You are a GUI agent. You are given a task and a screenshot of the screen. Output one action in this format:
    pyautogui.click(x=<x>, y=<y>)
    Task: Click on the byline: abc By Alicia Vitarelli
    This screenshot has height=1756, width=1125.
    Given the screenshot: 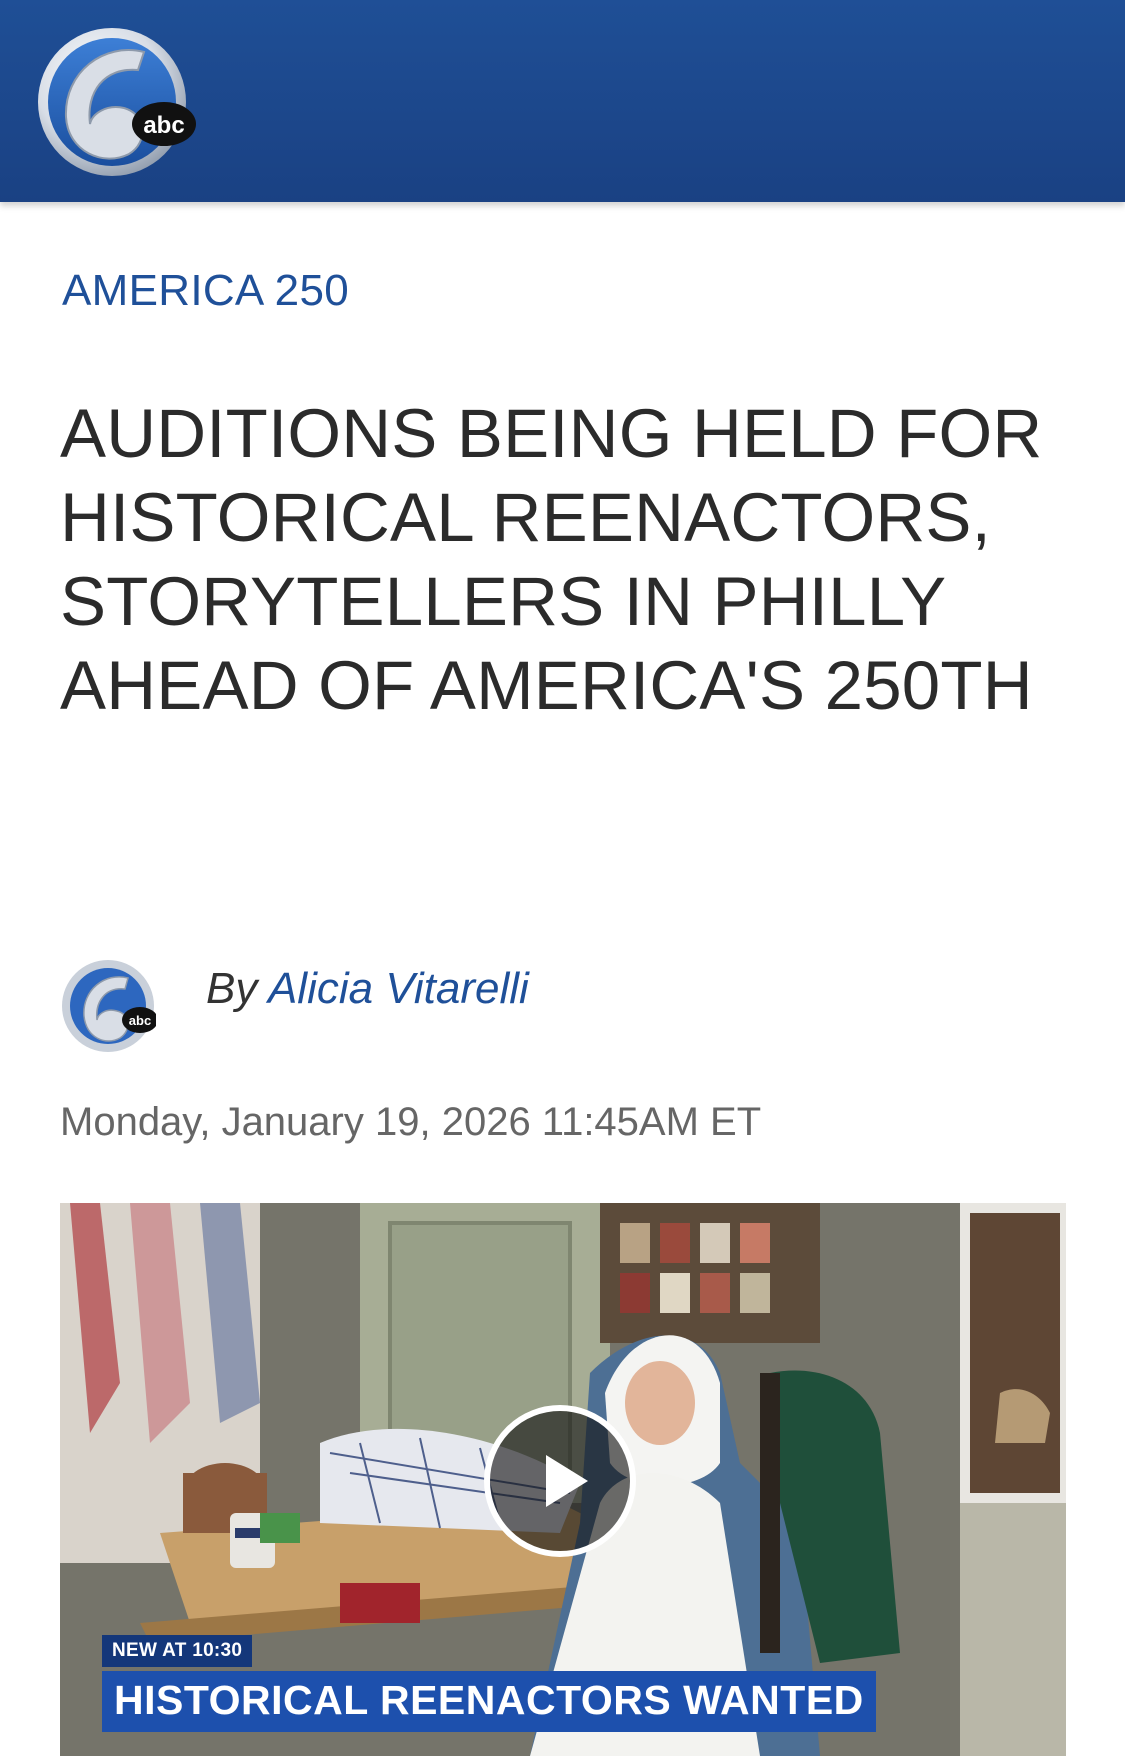 What is the action you would take?
    pyautogui.click(x=294, y=1006)
    